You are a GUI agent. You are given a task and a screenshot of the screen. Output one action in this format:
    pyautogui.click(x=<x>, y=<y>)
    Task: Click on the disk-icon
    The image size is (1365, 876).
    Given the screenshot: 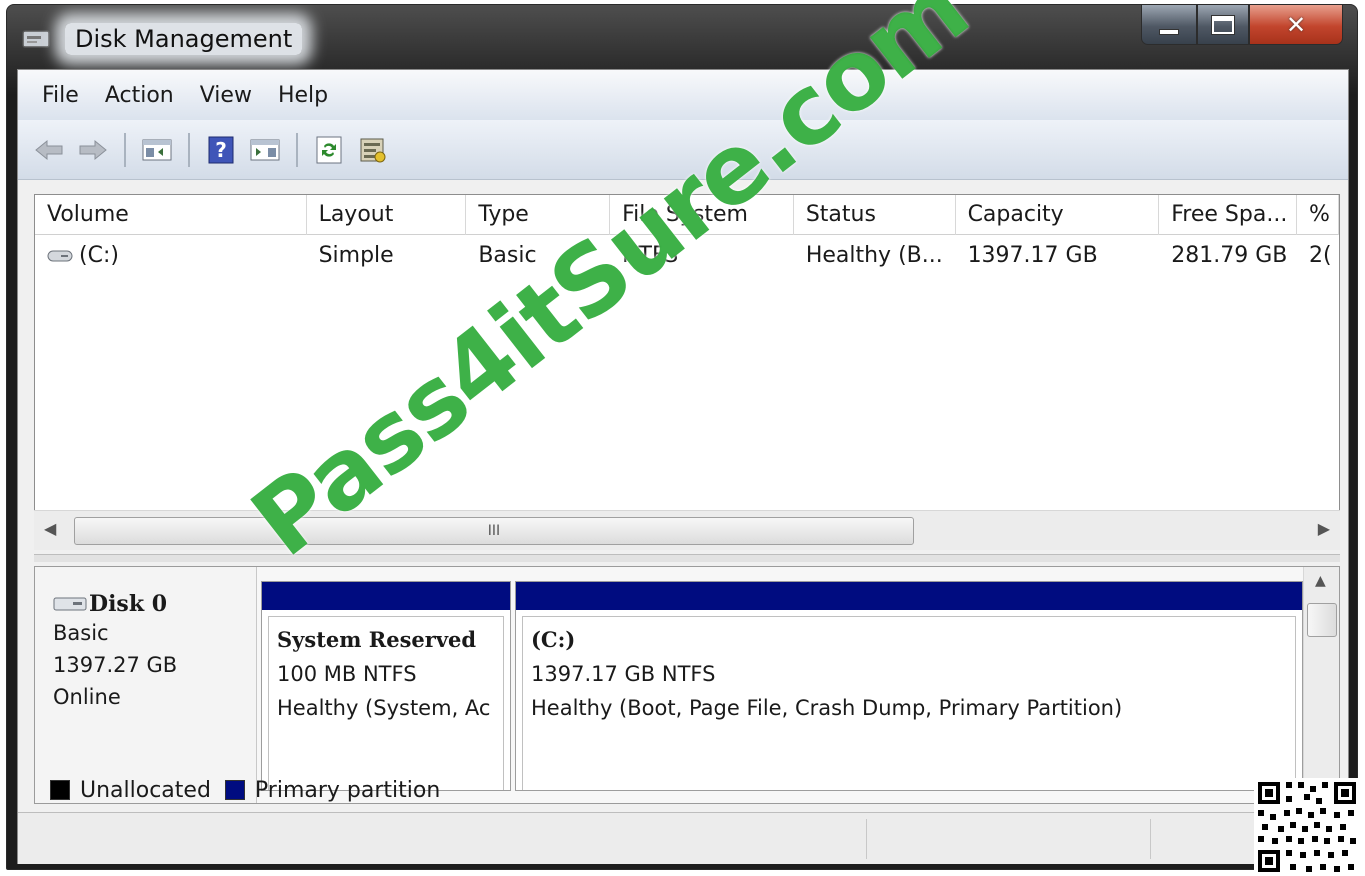 What is the action you would take?
    pyautogui.click(x=70, y=604)
    